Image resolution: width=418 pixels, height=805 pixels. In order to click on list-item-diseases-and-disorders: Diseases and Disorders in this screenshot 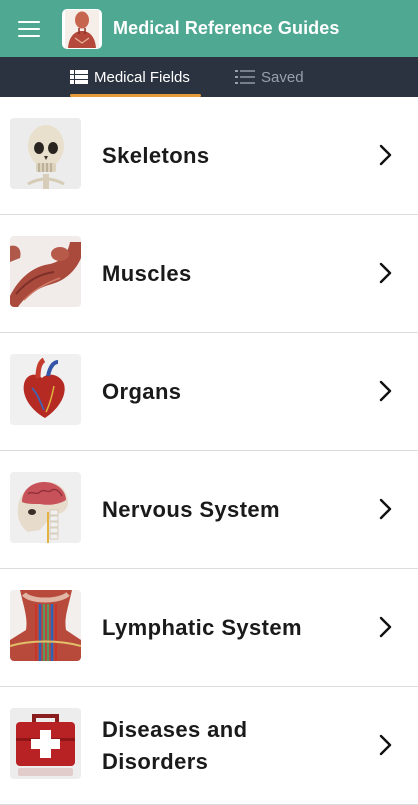, I will do `click(209, 746)`.